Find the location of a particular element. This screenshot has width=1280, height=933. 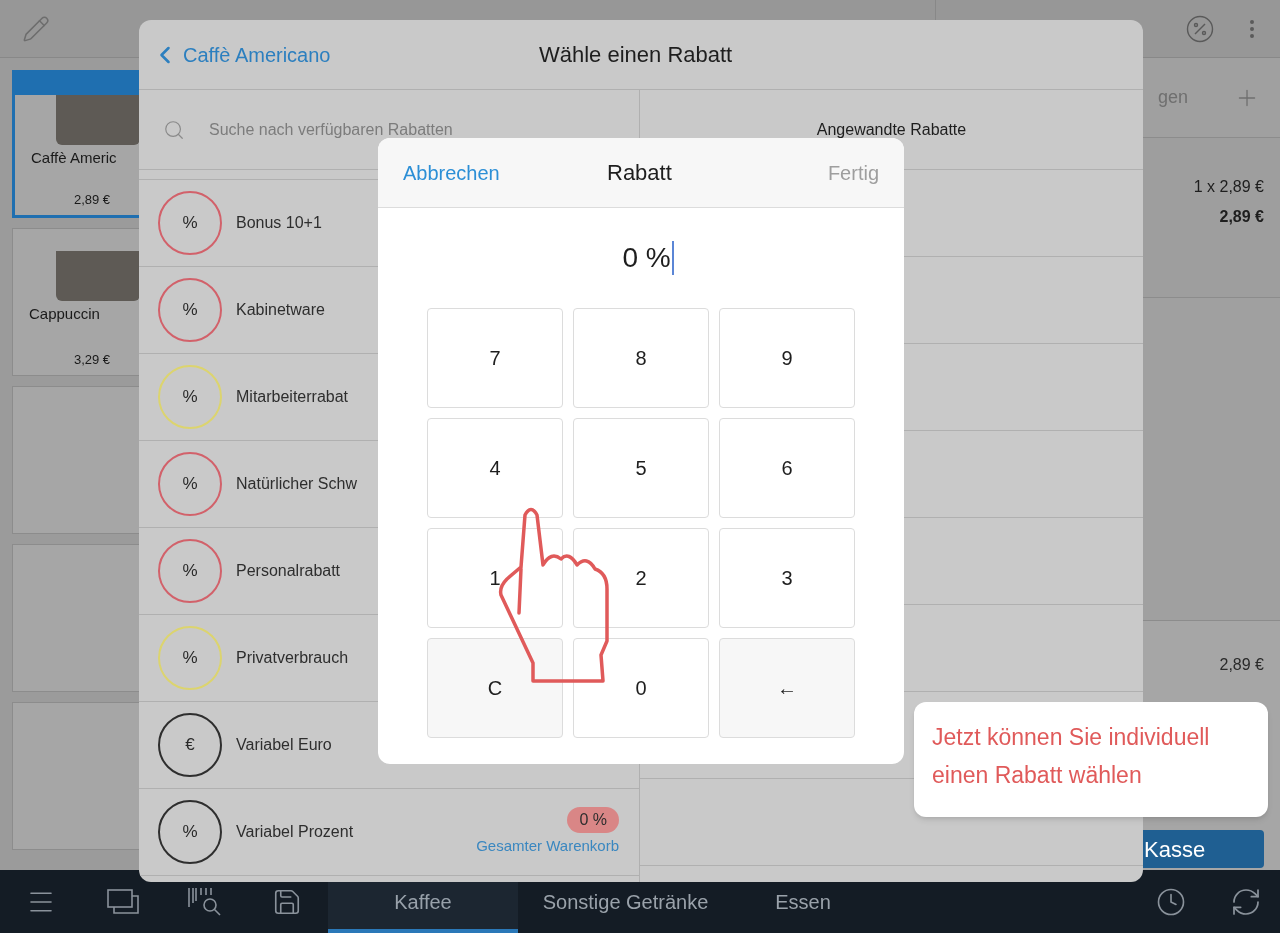

product-price: 3,29 € is located at coordinates (92, 359).